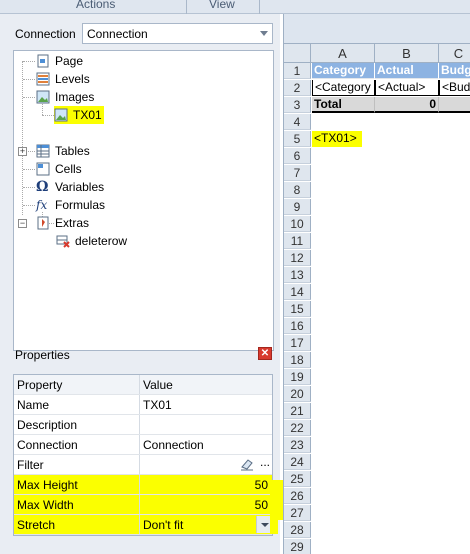 Image resolution: width=470 pixels, height=554 pixels. I want to click on tree-item-label: Images, so click(75, 97).